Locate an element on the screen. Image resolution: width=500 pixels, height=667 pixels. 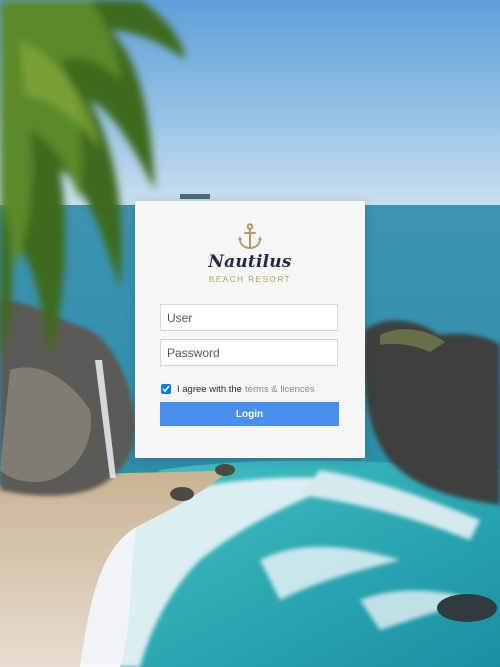
brand-tagline: BEACH RESORT is located at coordinates (250, 279).